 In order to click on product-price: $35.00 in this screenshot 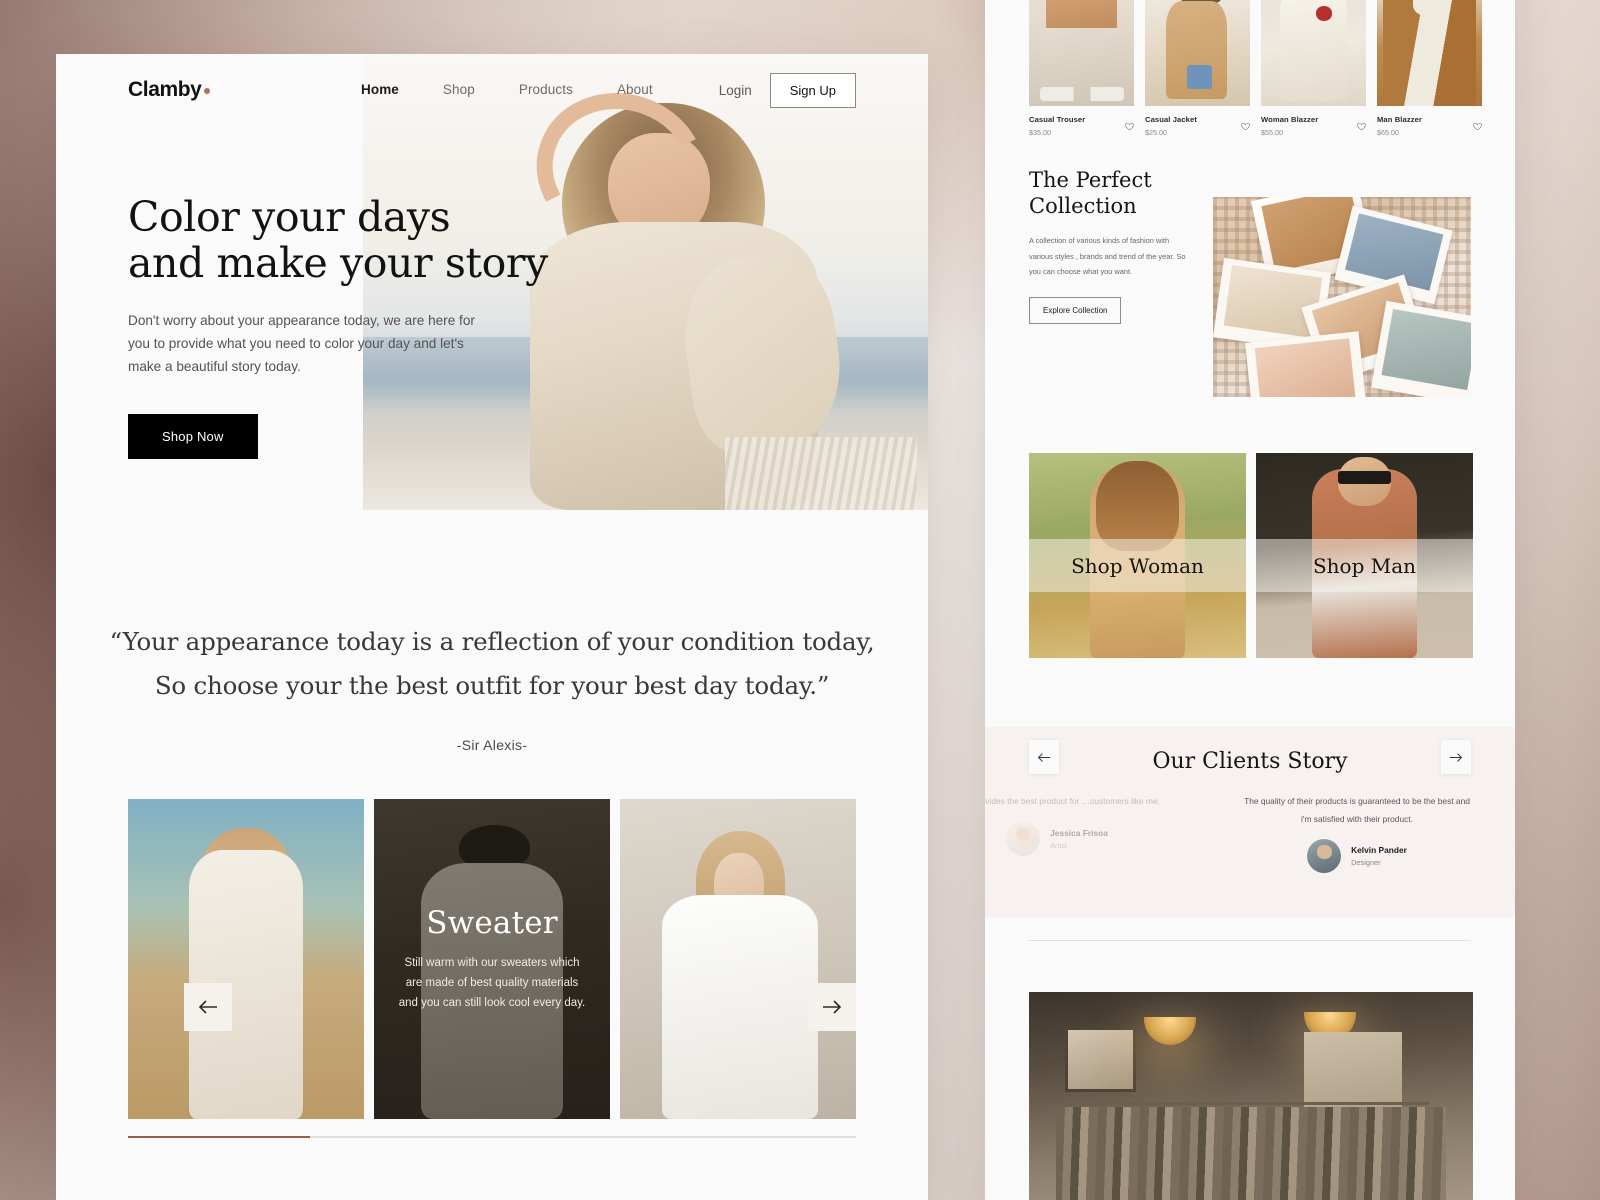, I will do `click(1040, 132)`.